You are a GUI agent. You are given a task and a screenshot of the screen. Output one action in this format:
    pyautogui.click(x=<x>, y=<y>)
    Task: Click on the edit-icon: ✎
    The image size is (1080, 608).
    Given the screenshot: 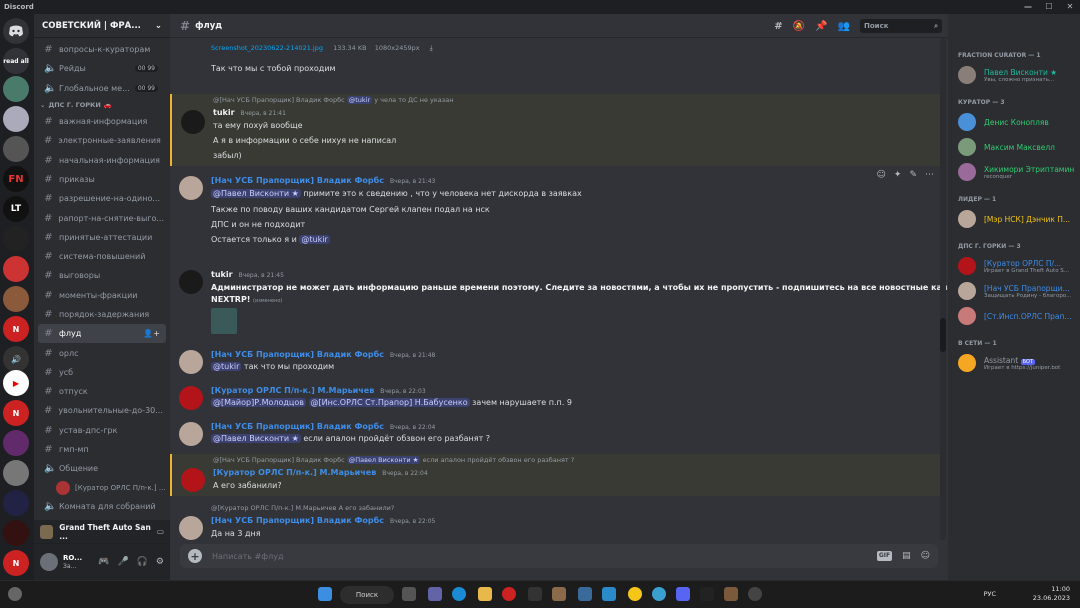 What is the action you would take?
    pyautogui.click(x=913, y=175)
    